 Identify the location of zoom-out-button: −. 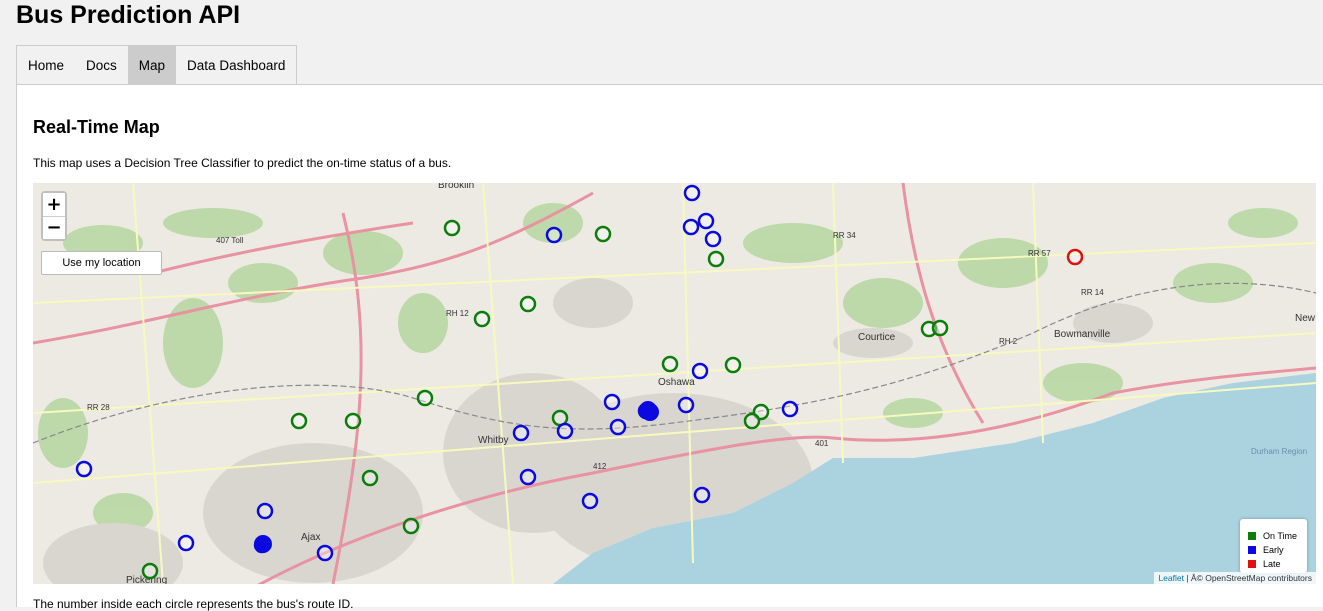
(54, 227).